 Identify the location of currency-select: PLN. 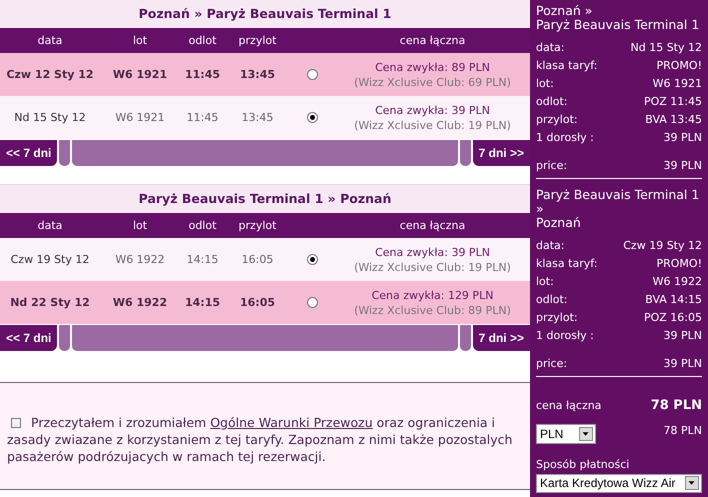
(566, 434).